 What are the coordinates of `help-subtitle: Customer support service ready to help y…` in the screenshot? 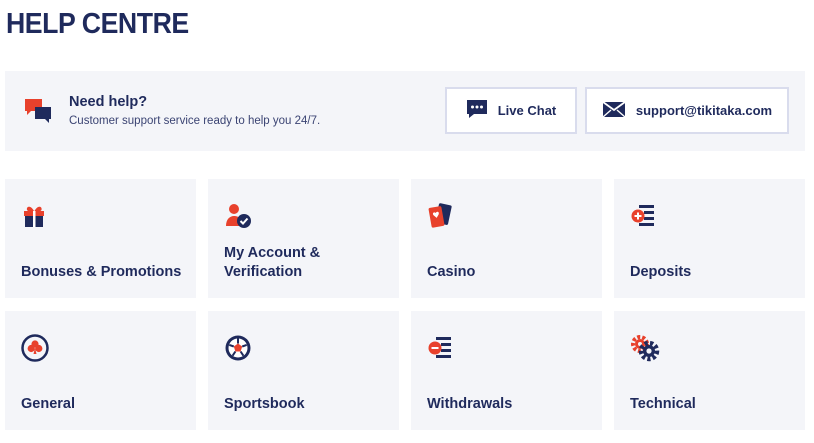 It's located at (195, 121).